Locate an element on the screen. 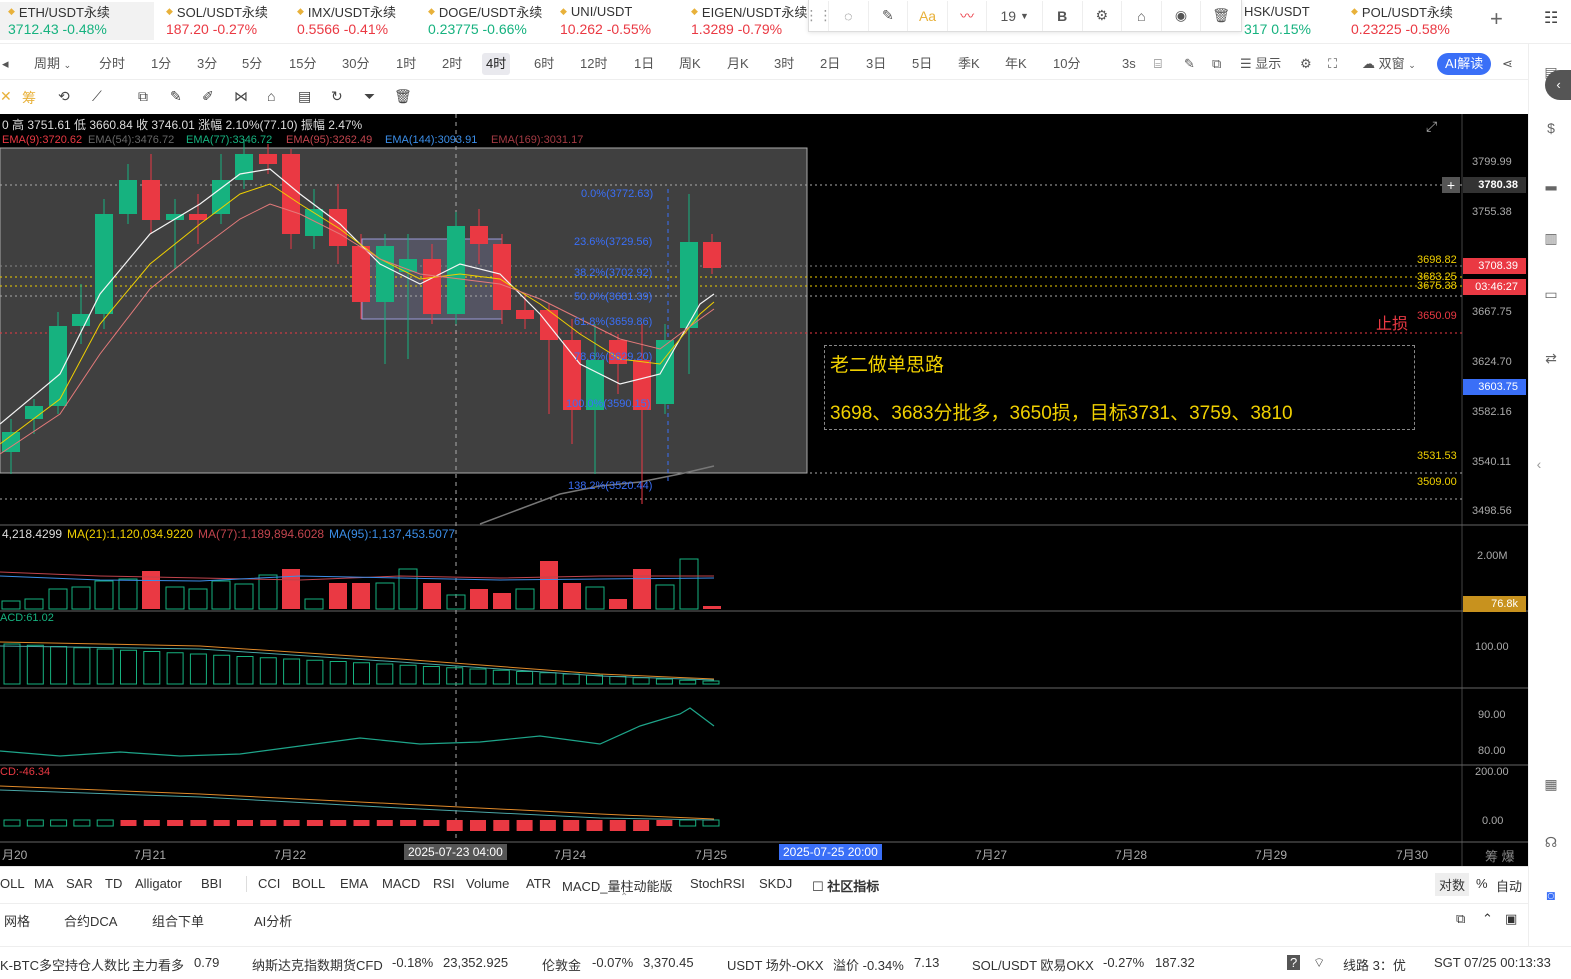 This screenshot has height=979, width=1571. chart-stats-icon: ▂ is located at coordinates (1551, 184).